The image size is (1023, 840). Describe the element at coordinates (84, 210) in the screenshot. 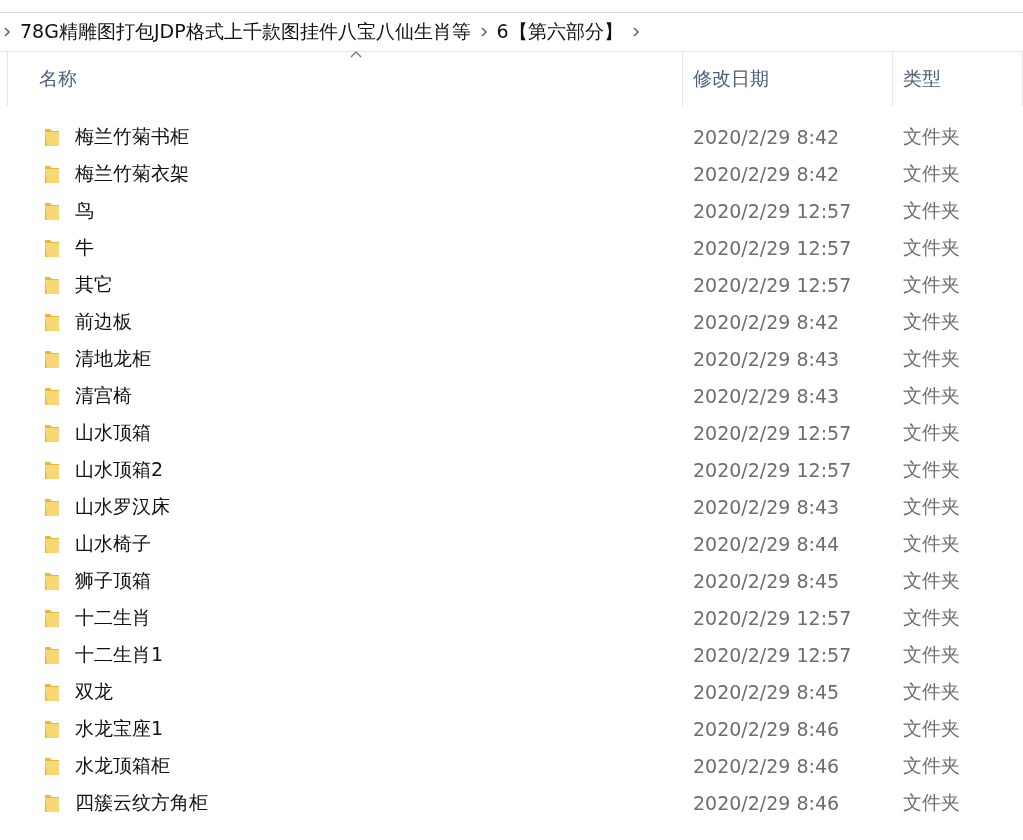

I see `file-name: 鸟` at that location.